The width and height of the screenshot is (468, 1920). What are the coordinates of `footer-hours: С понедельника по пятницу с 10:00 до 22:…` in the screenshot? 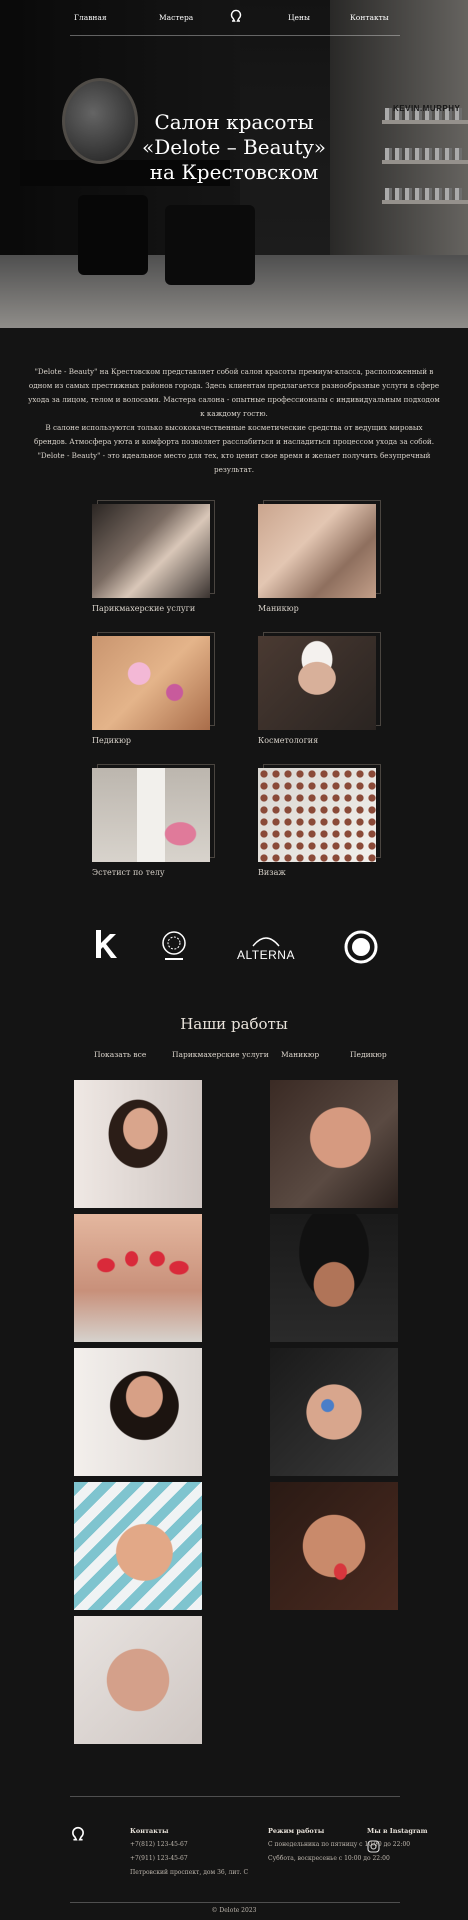 It's located at (339, 1844).